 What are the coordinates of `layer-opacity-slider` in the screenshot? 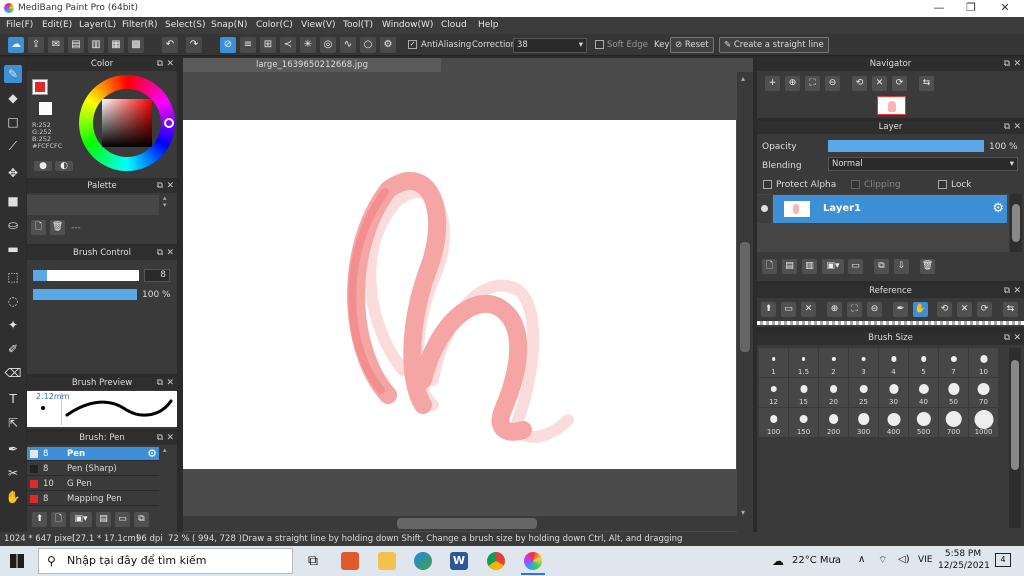 It's located at (906, 146).